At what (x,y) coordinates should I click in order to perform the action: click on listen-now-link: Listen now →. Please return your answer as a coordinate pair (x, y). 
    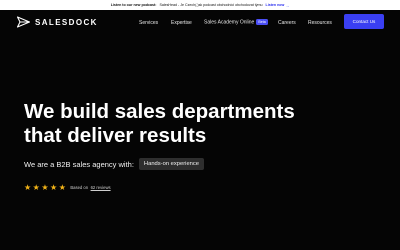
    Looking at the image, I should click on (278, 5).